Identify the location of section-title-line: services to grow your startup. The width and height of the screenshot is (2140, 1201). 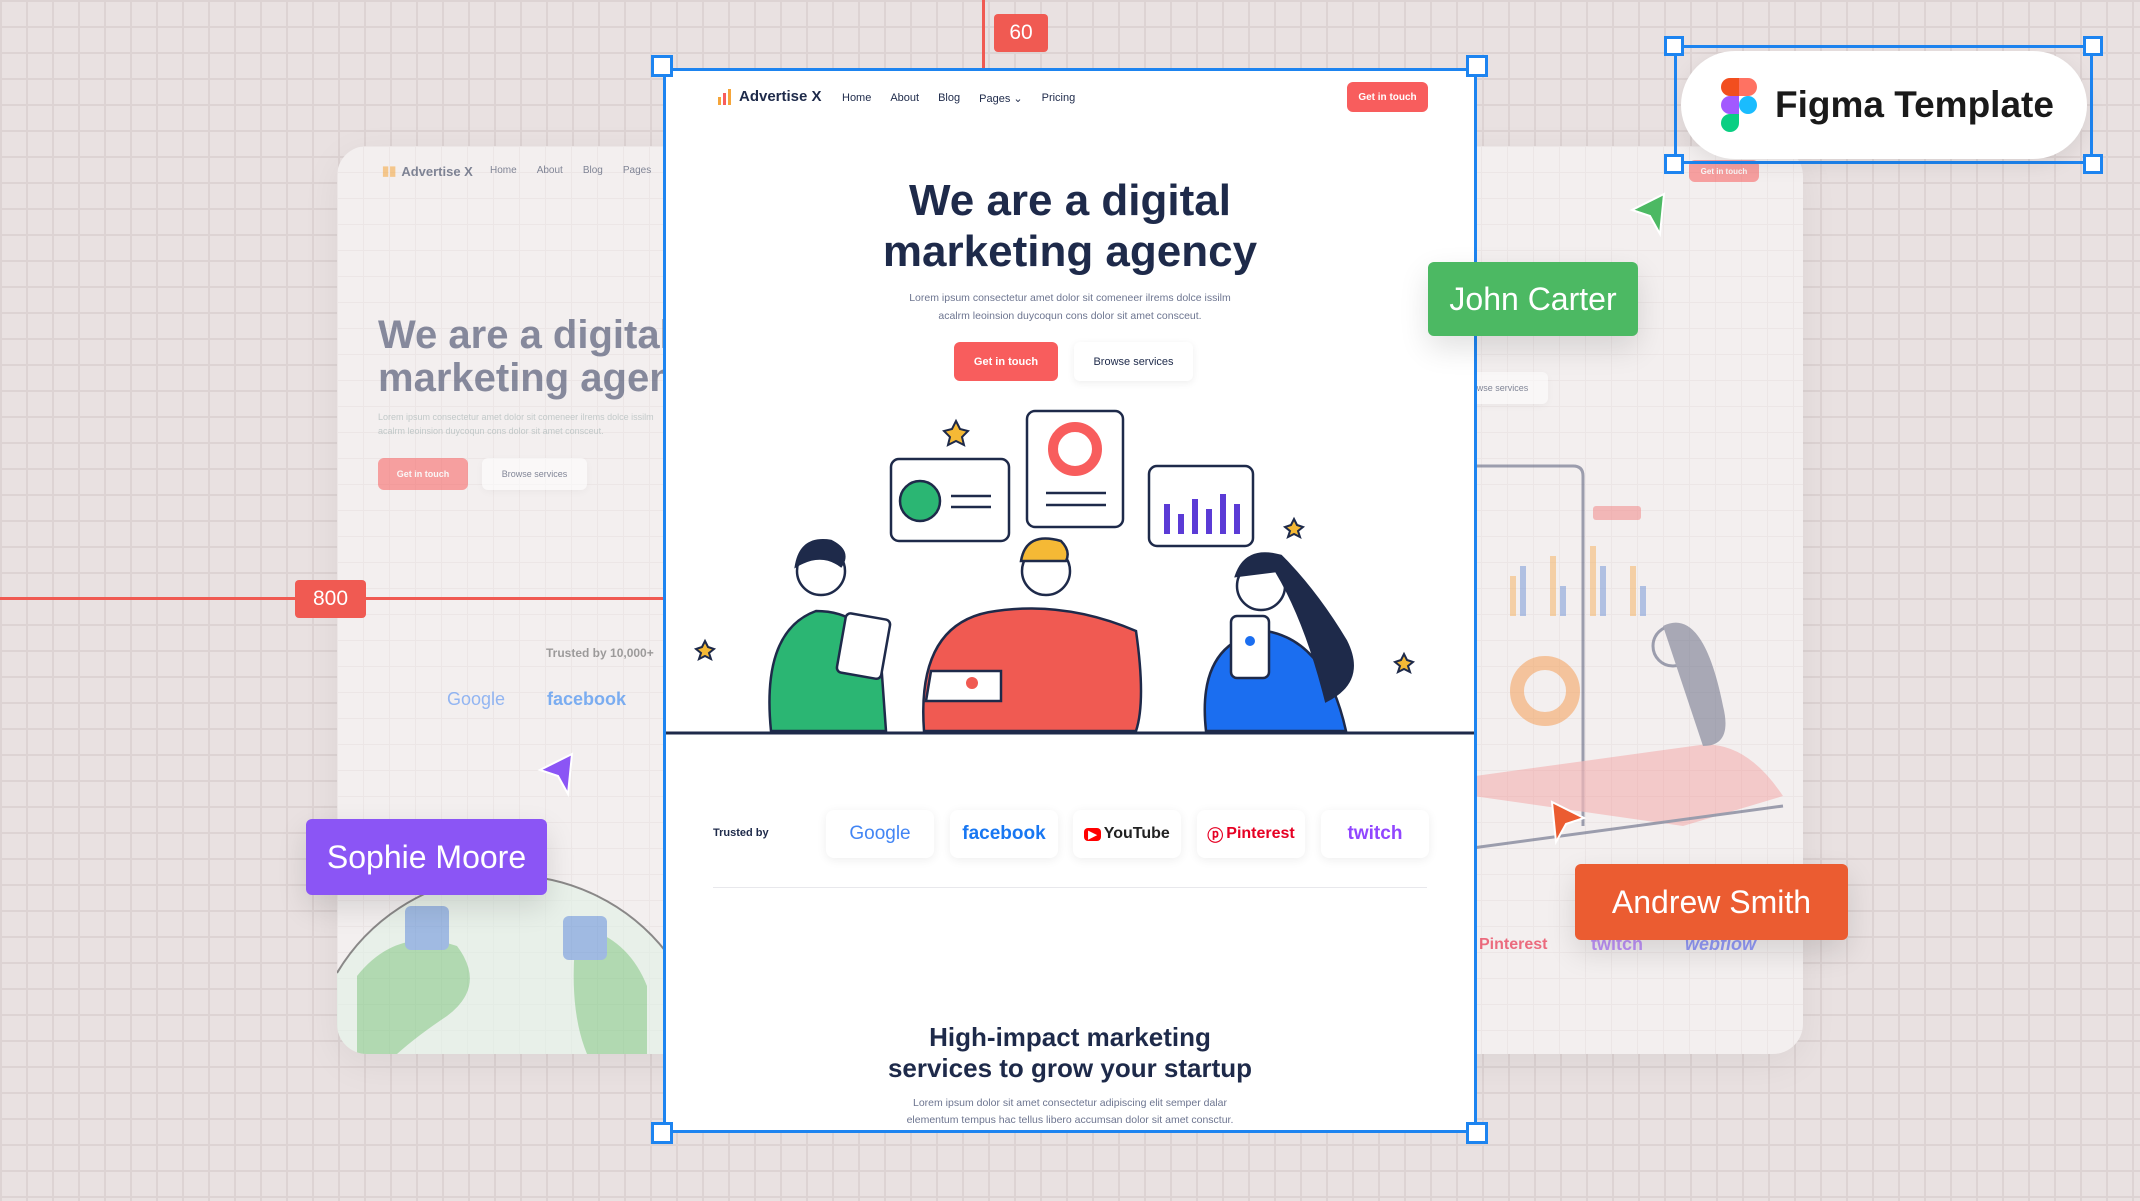
(1070, 1068).